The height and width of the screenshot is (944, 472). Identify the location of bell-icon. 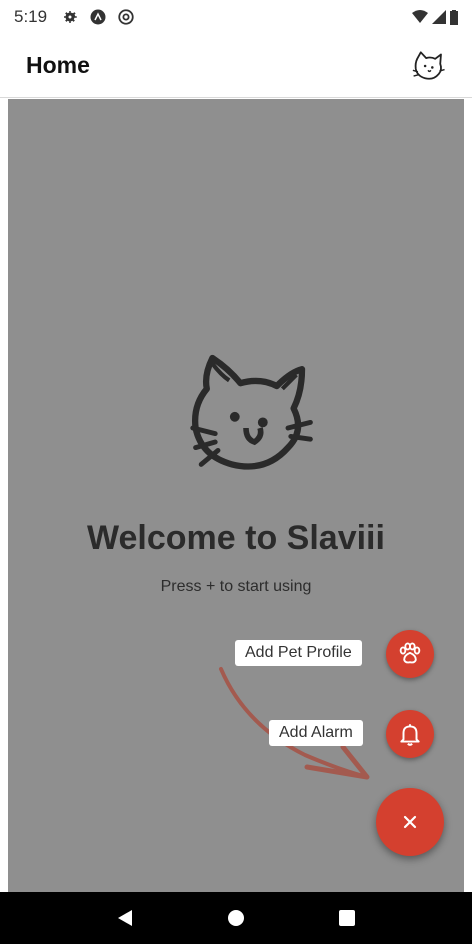
(410, 735).